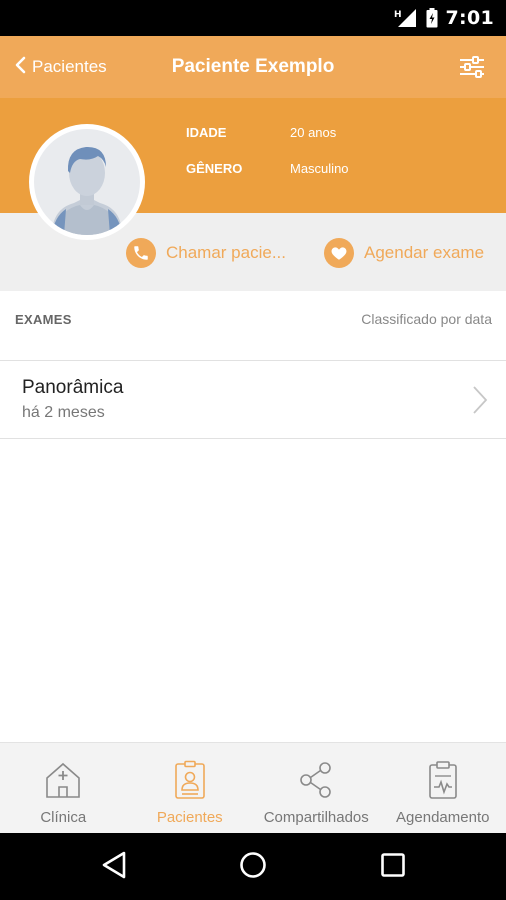 The width and height of the screenshot is (506, 900). I want to click on chevron-left-icon, so click(20, 67).